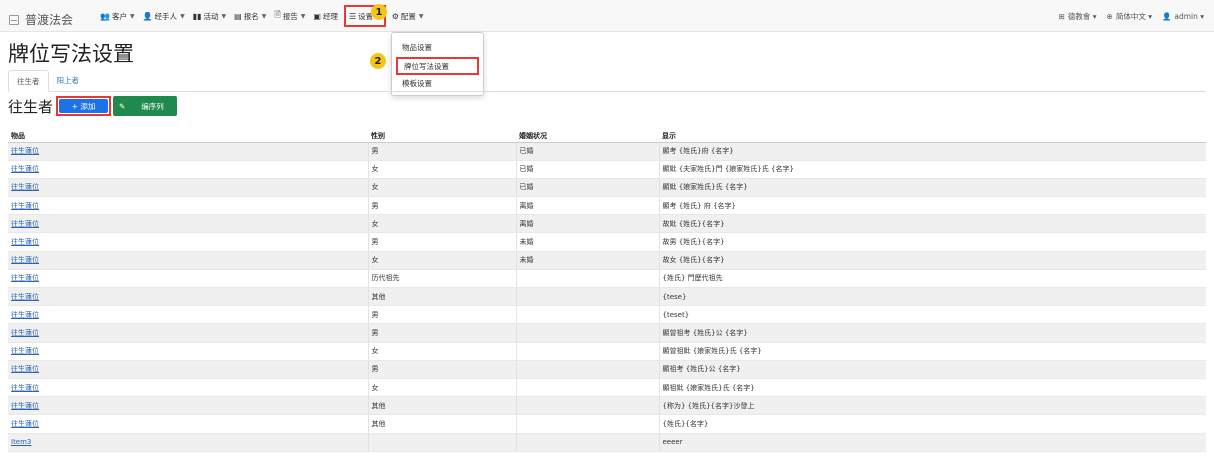 Image resolution: width=1214 pixels, height=461 pixels. Describe the element at coordinates (932, 315) in the screenshot. I see `cell-display: {teset}` at that location.